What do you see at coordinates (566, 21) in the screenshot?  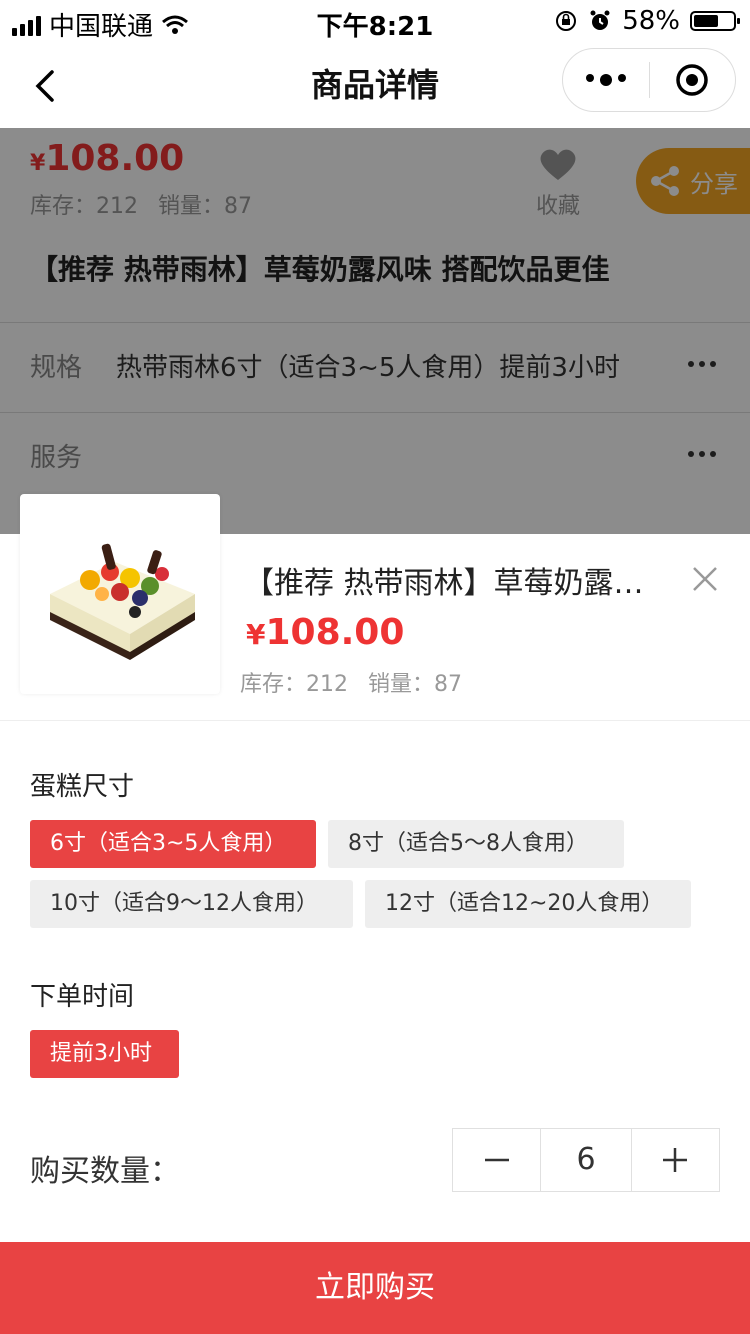 I see `rotation-lock-icon` at bounding box center [566, 21].